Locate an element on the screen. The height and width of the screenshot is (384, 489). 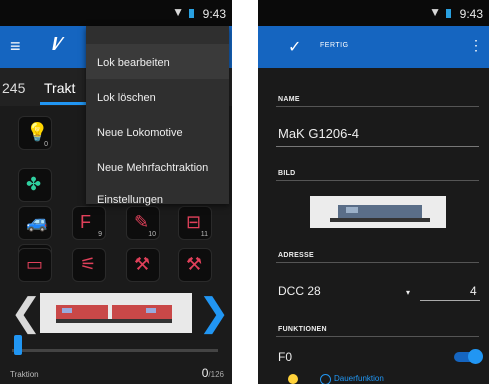
done-button: FERTIG is located at coordinates (334, 45).